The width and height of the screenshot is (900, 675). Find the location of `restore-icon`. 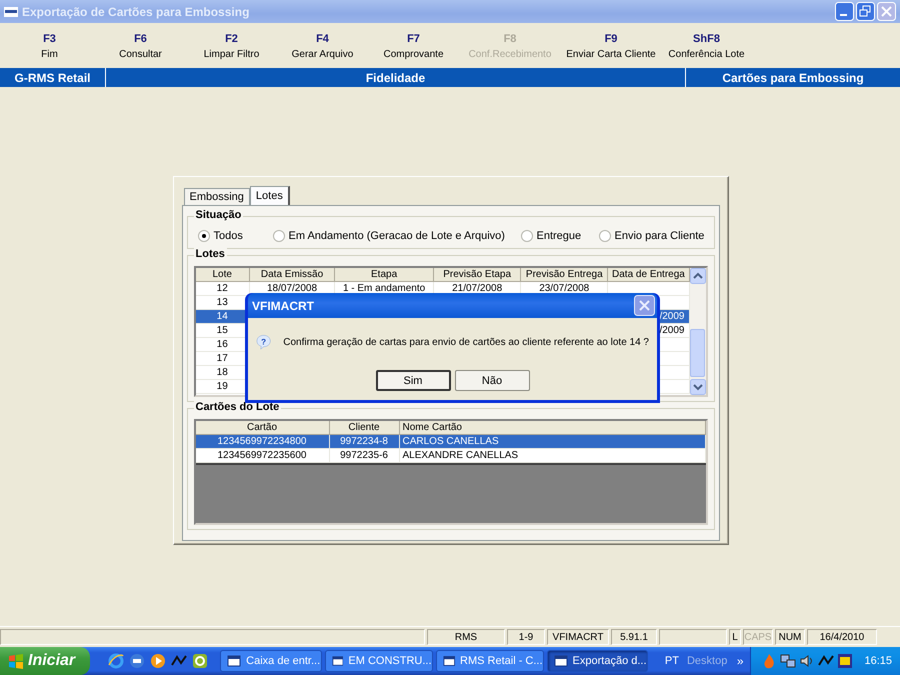

restore-icon is located at coordinates (865, 11).